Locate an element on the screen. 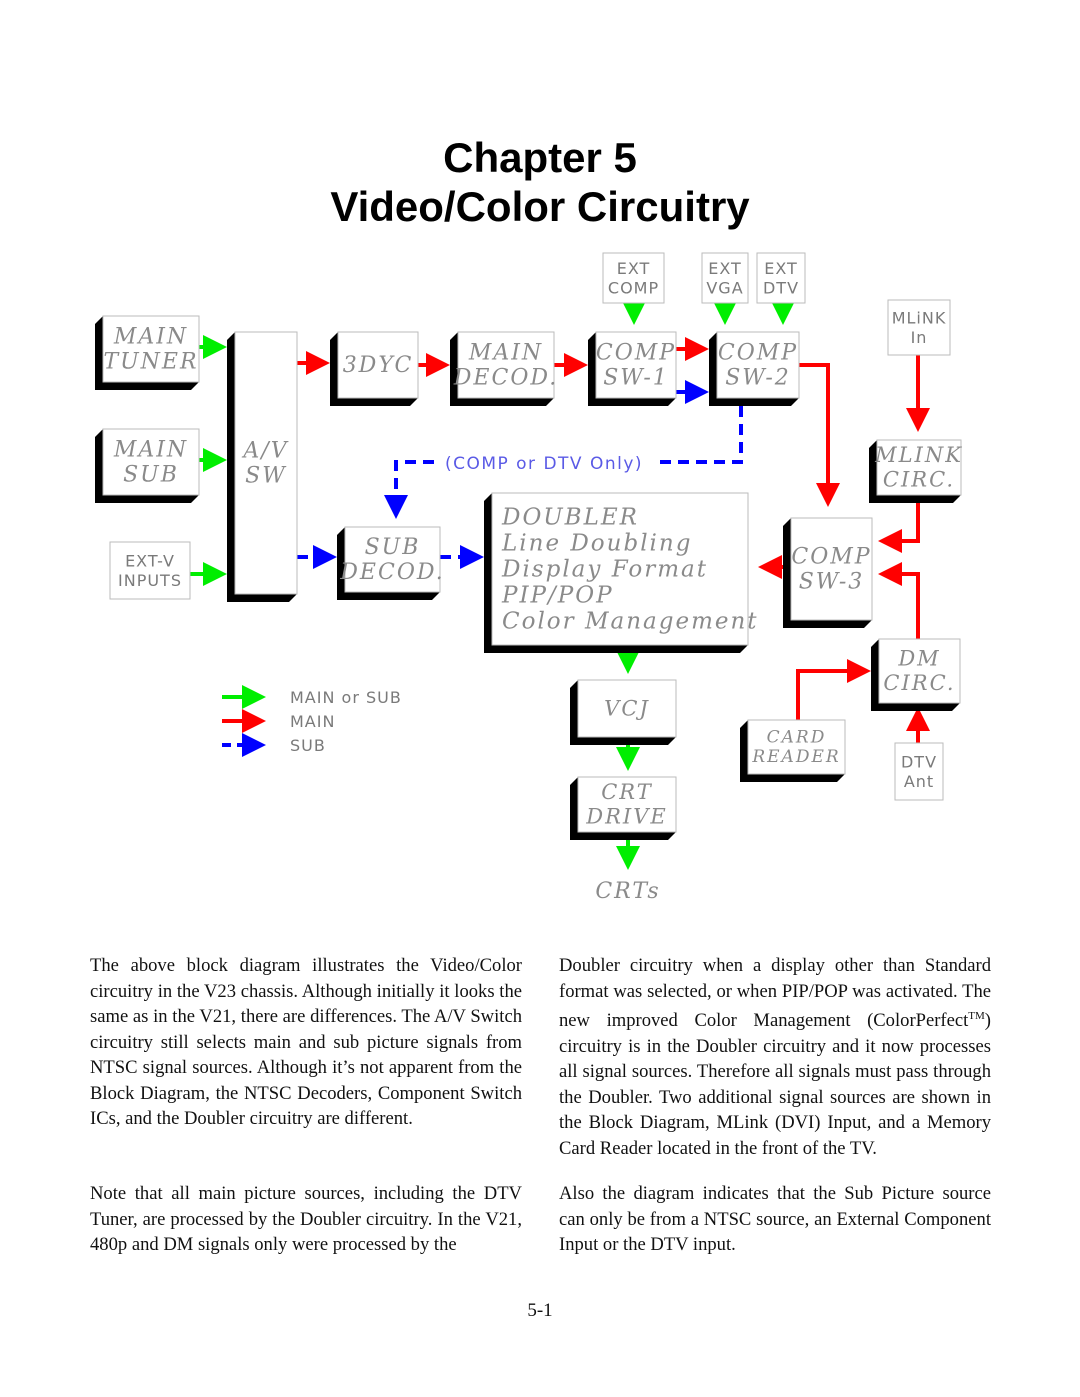 Image resolution: width=1080 pixels, height=1397 pixels. legend-label: SUB is located at coordinates (308, 745).